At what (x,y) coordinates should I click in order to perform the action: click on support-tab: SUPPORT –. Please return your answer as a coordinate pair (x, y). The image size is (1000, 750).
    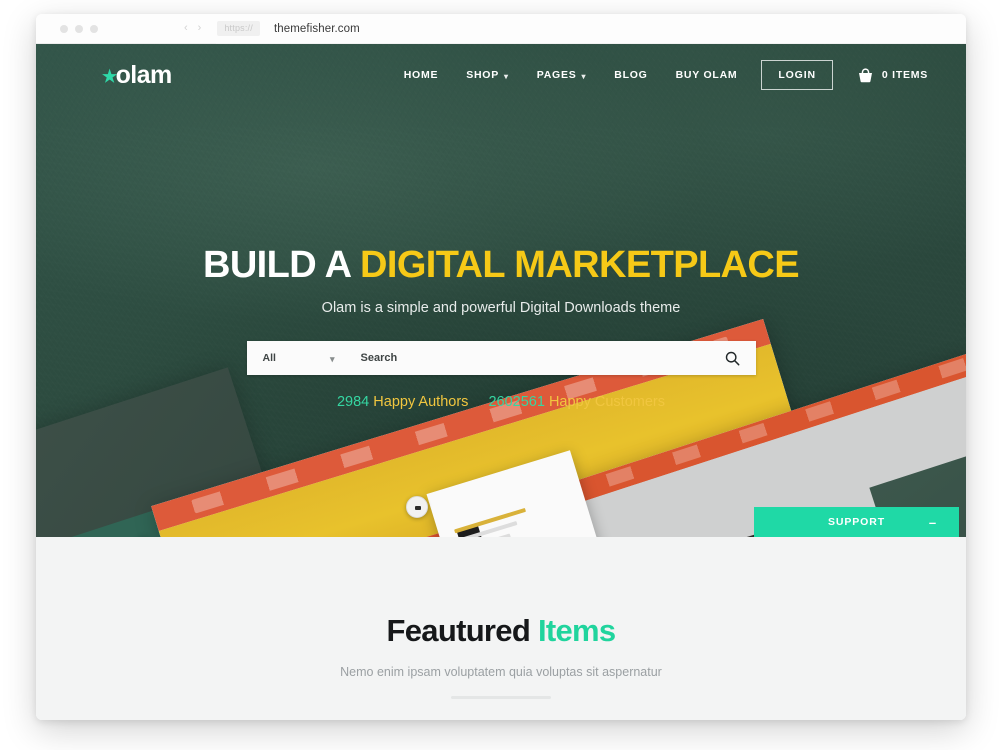
    Looking at the image, I should click on (856, 522).